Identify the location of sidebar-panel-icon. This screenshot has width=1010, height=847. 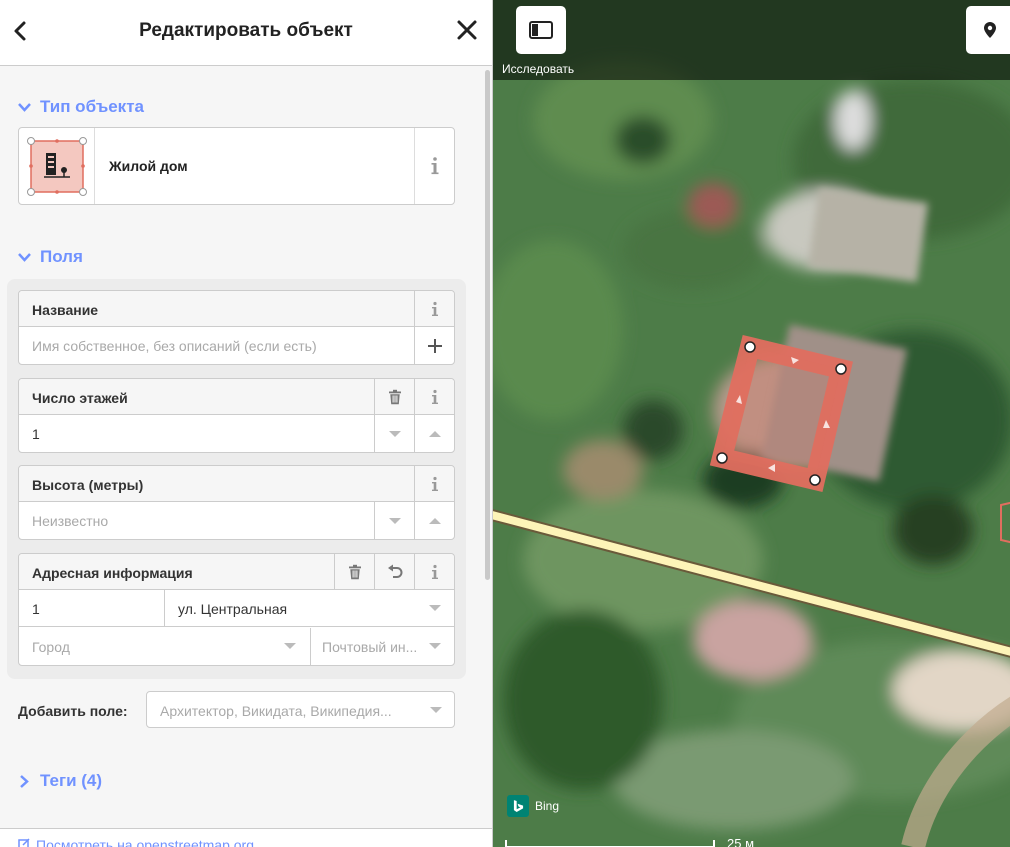
(541, 30).